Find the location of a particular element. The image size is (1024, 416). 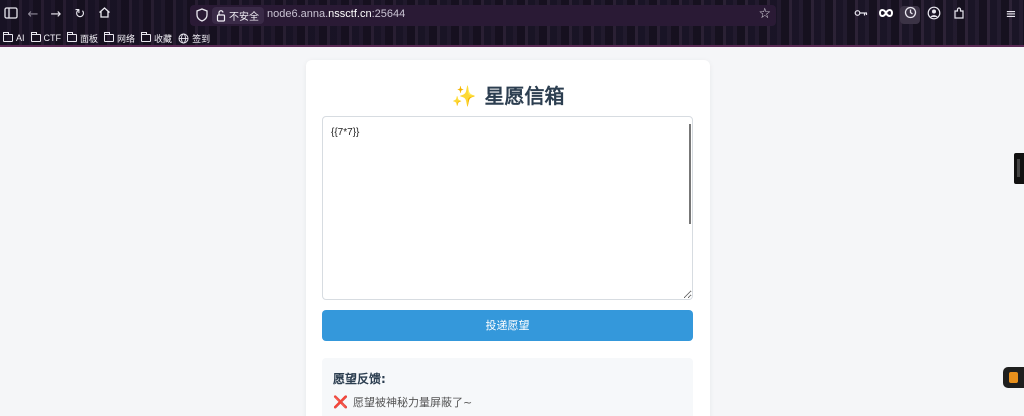

floating-extension-icon is located at coordinates (1013, 377).